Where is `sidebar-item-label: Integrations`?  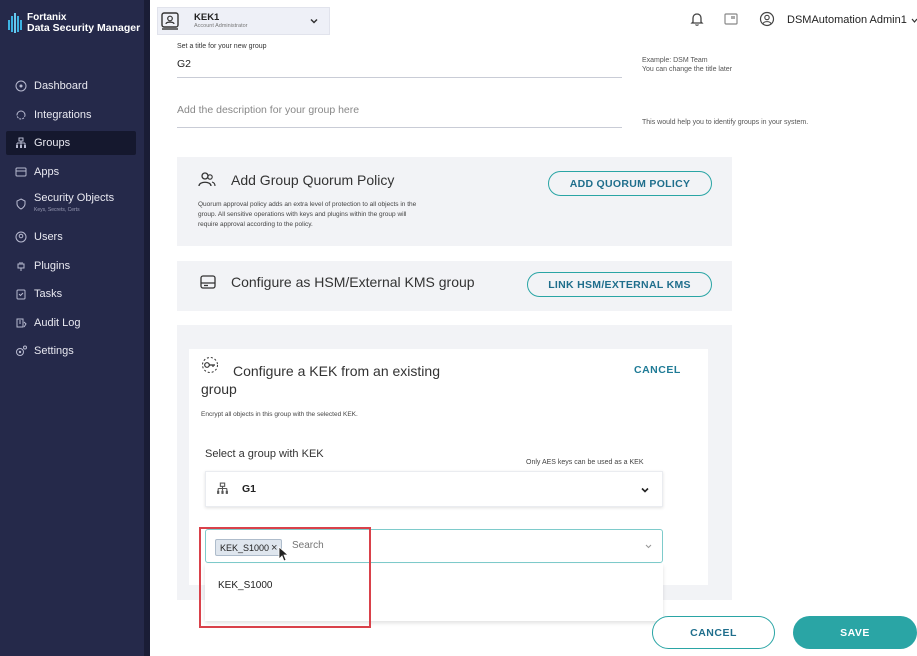 sidebar-item-label: Integrations is located at coordinates (63, 115).